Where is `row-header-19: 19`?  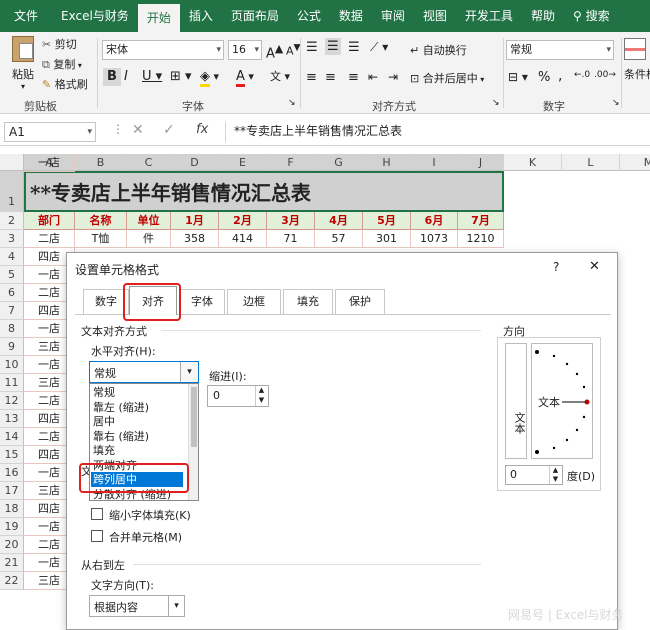 row-header-19: 19 is located at coordinates (12, 527).